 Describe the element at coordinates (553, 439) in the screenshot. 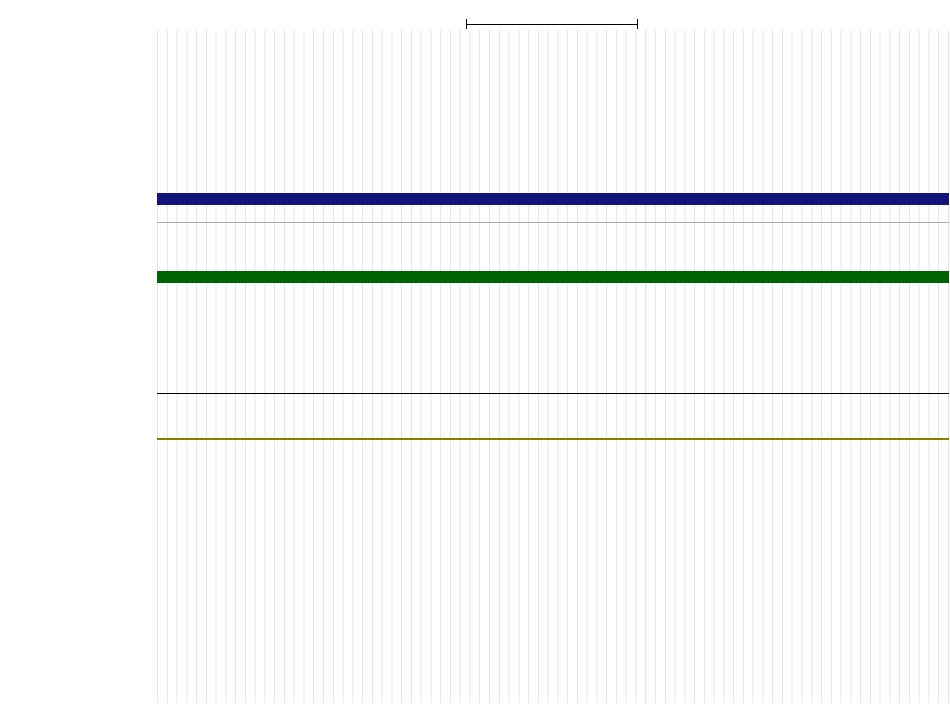

I see `h3k27ac-baseline` at that location.